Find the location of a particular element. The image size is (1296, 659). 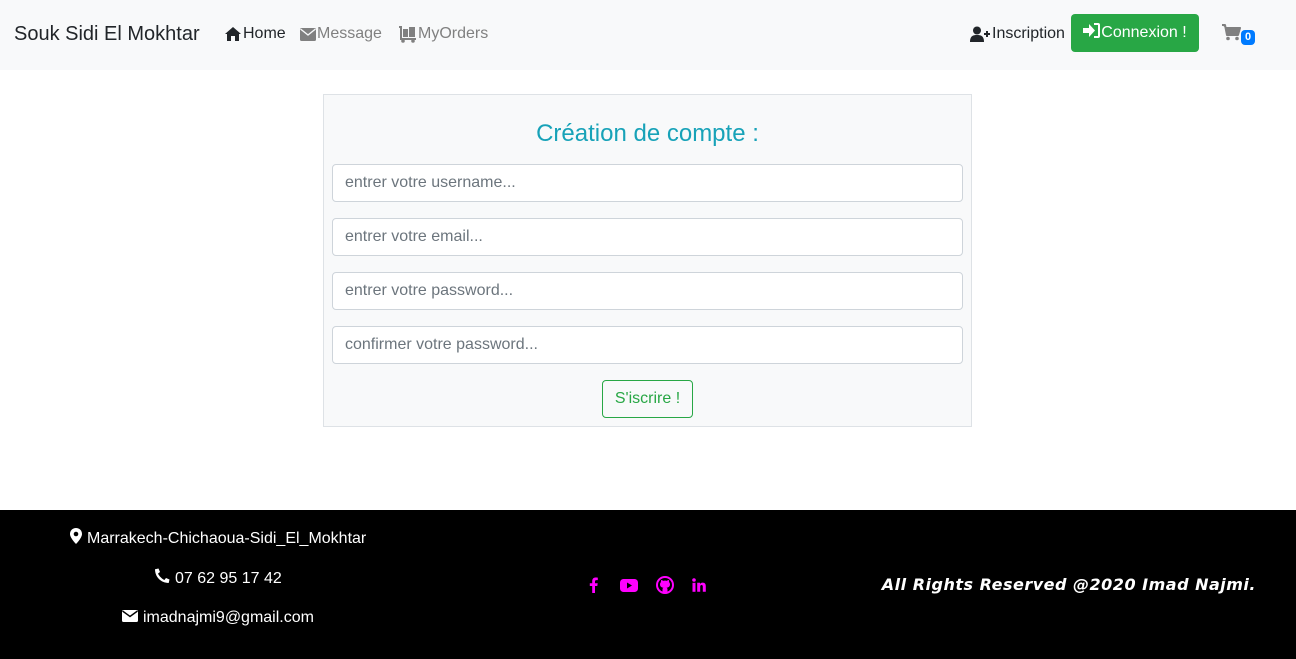

page-title: Création de compte : is located at coordinates (647, 133).